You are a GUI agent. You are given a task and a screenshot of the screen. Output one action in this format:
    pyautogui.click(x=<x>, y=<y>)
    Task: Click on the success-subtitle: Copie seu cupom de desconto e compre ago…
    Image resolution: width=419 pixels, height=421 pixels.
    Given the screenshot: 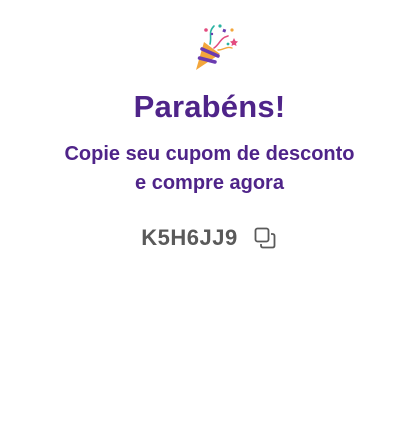 What is the action you would take?
    pyautogui.click(x=209, y=168)
    